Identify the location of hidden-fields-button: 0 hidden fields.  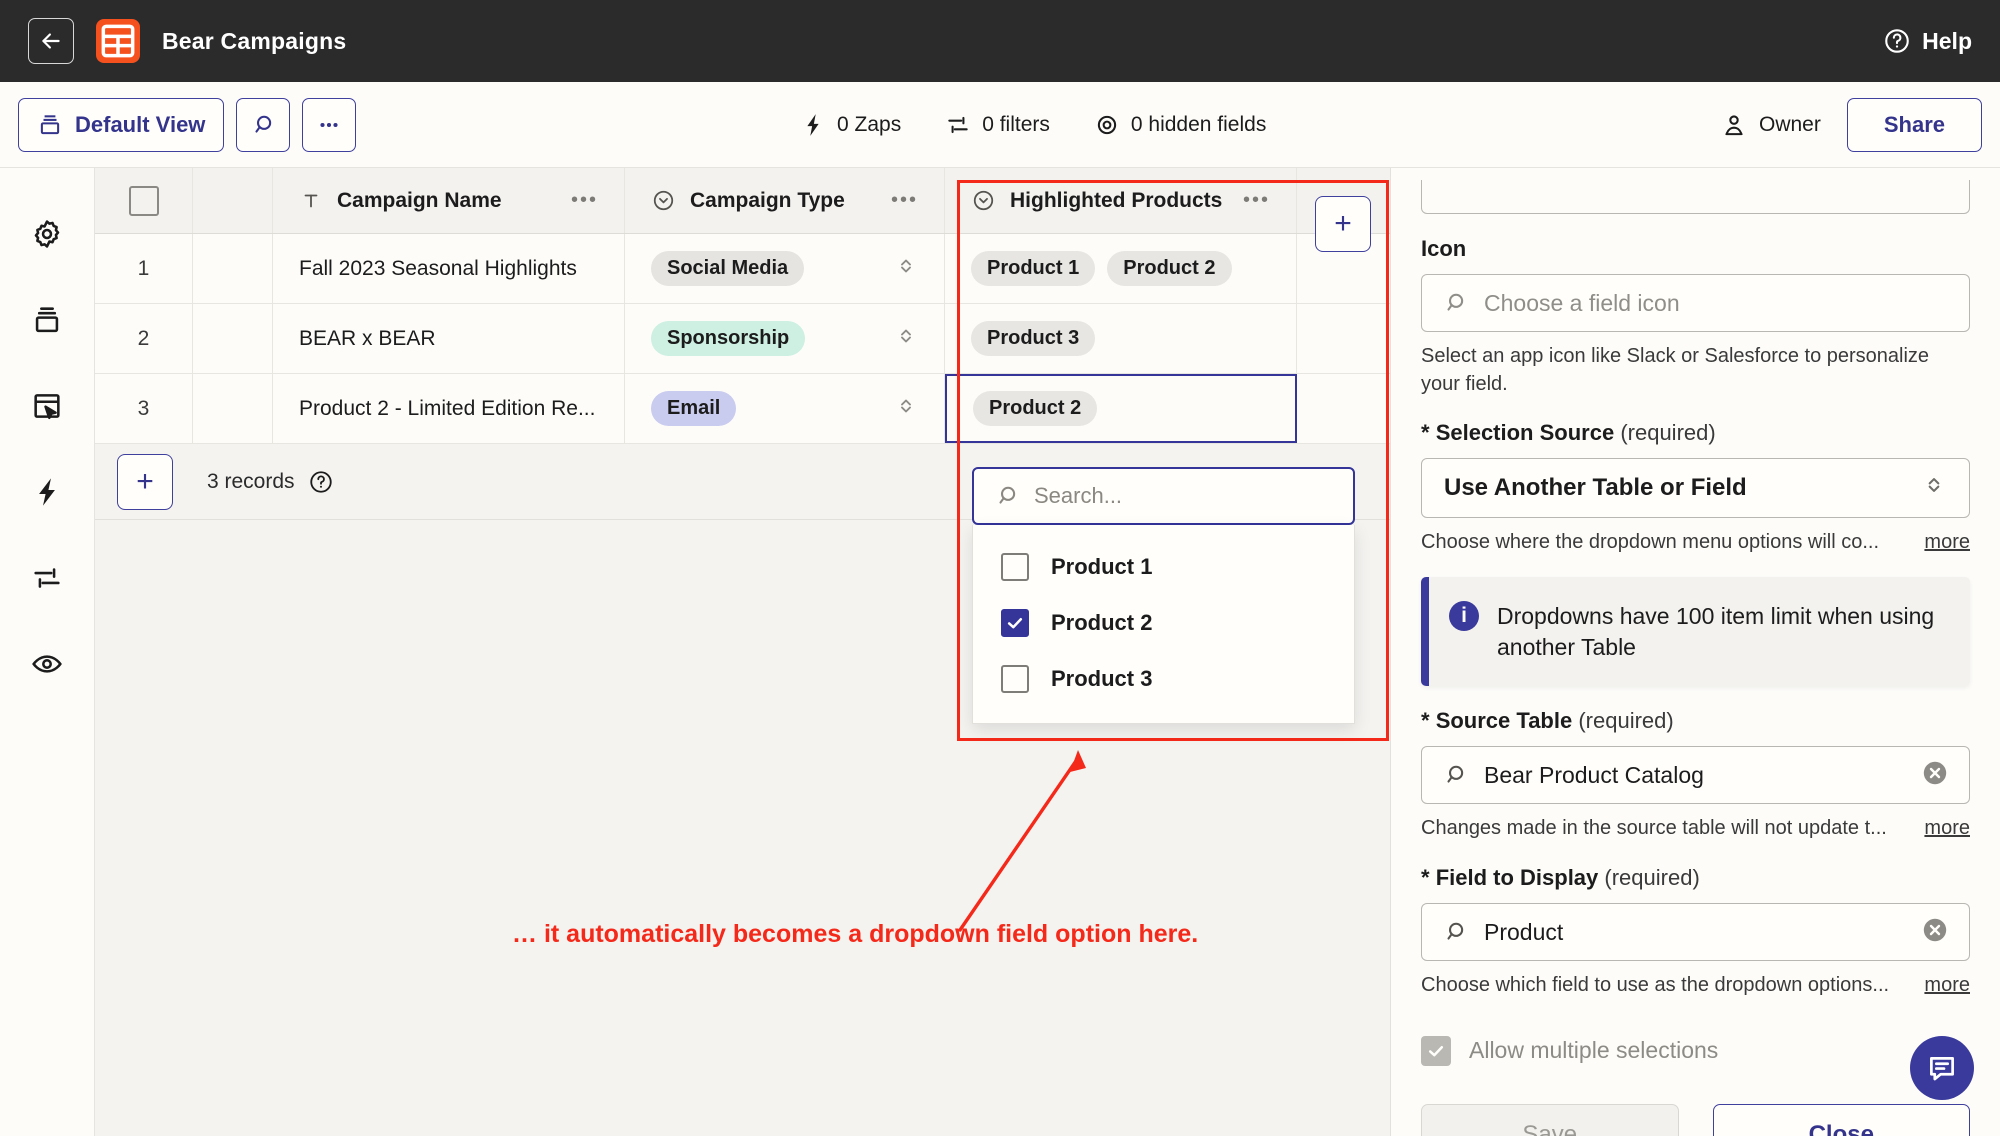
(1180, 125).